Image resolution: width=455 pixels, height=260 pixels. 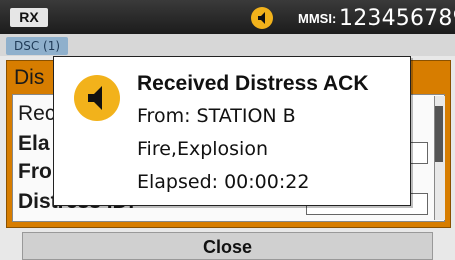 What do you see at coordinates (227, 45) in the screenshot?
I see `tab-bar` at bounding box center [227, 45].